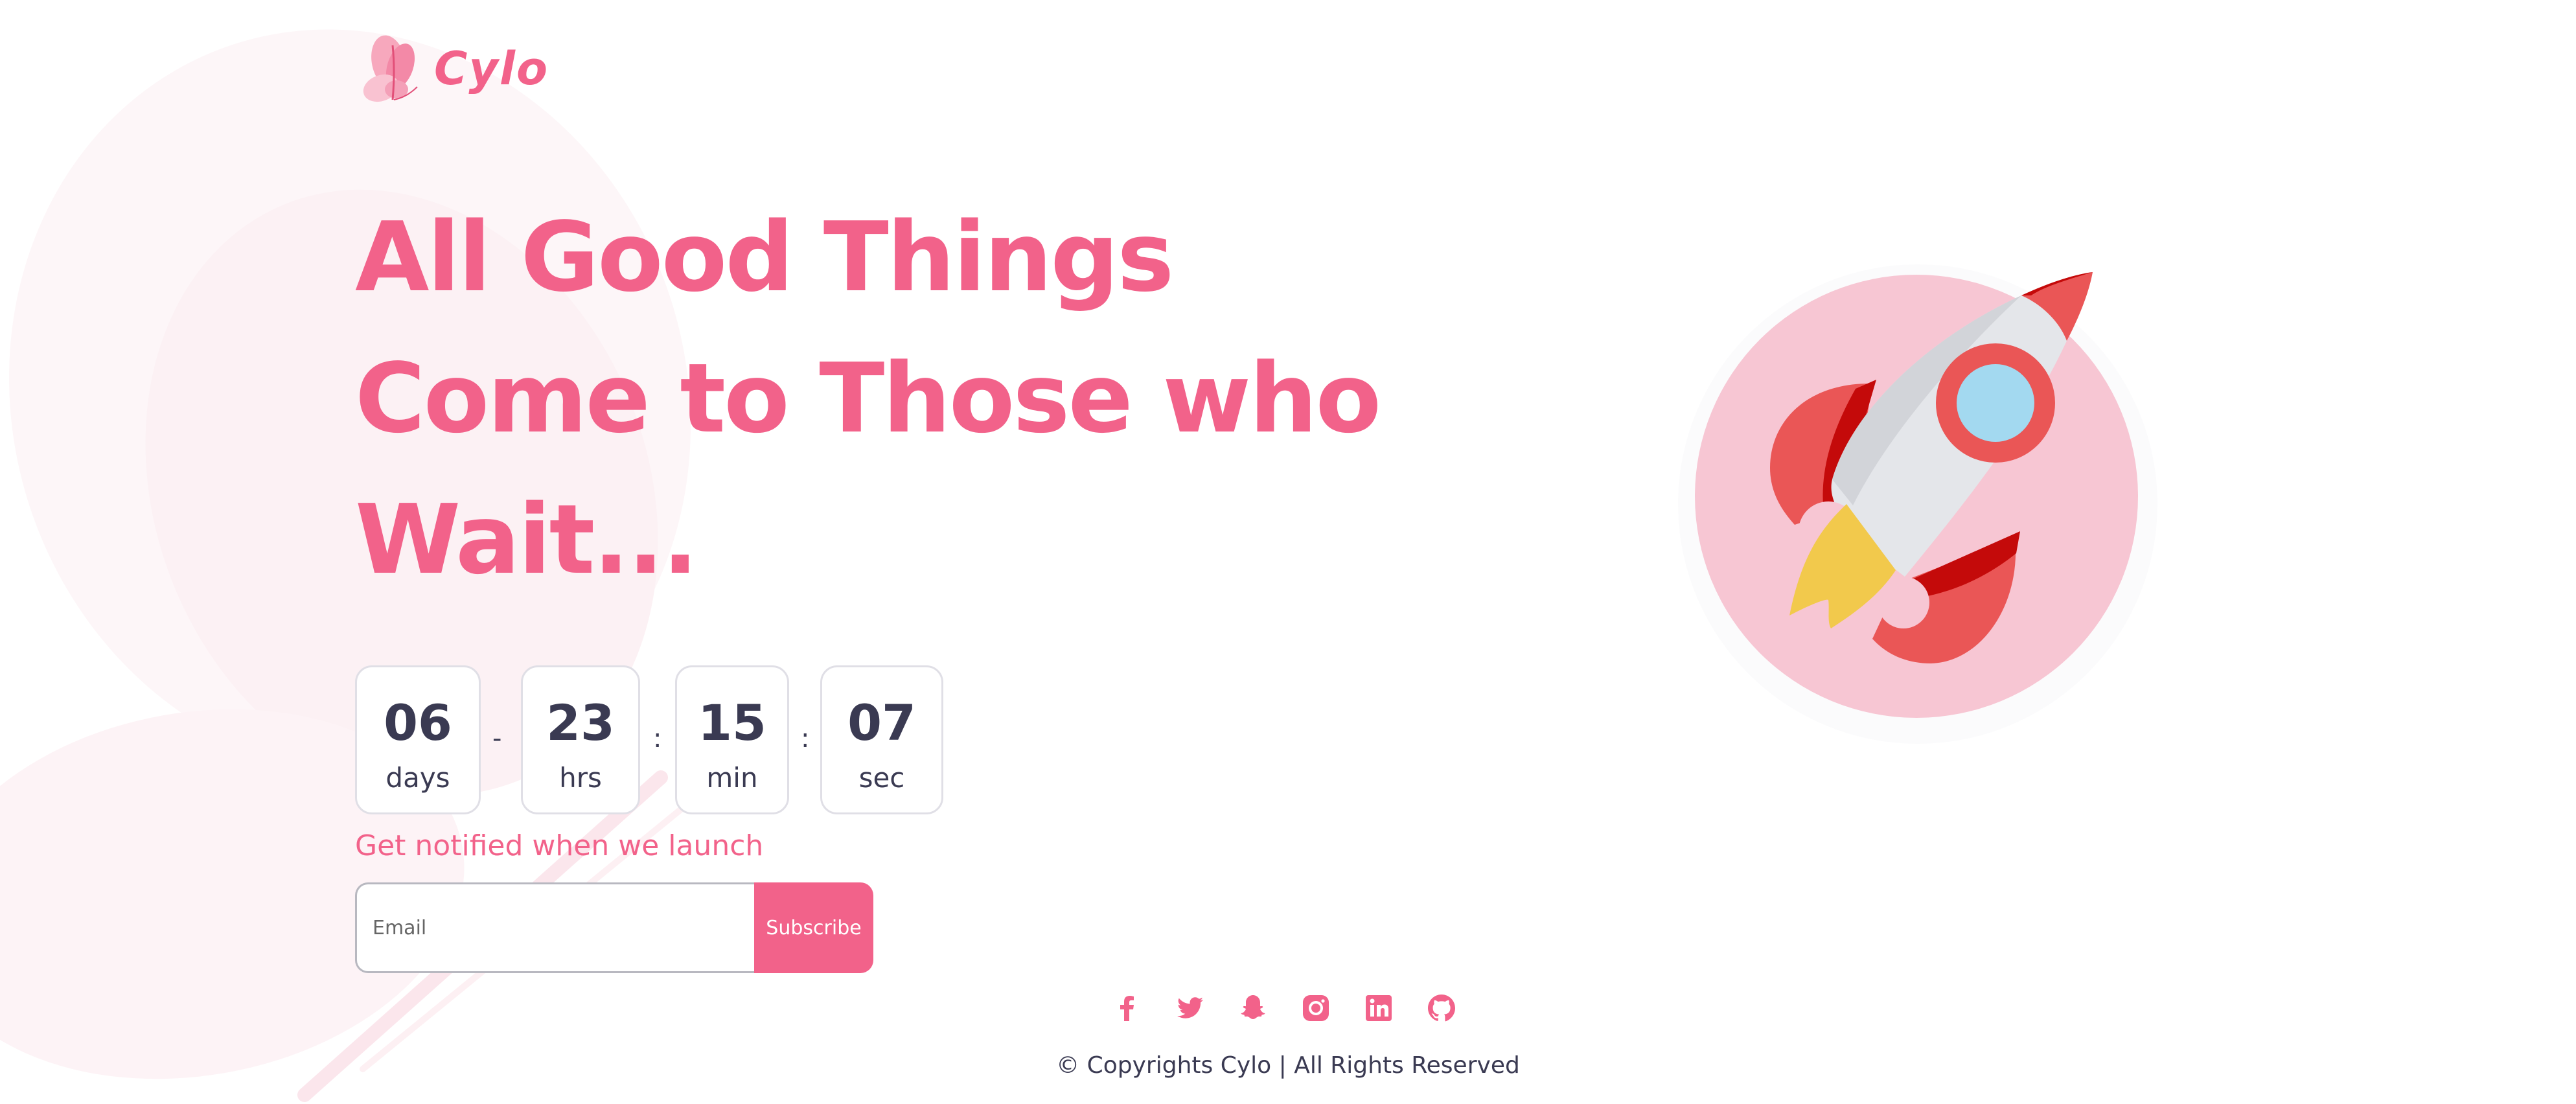  I want to click on brand-logo: Cylo, so click(452, 68).